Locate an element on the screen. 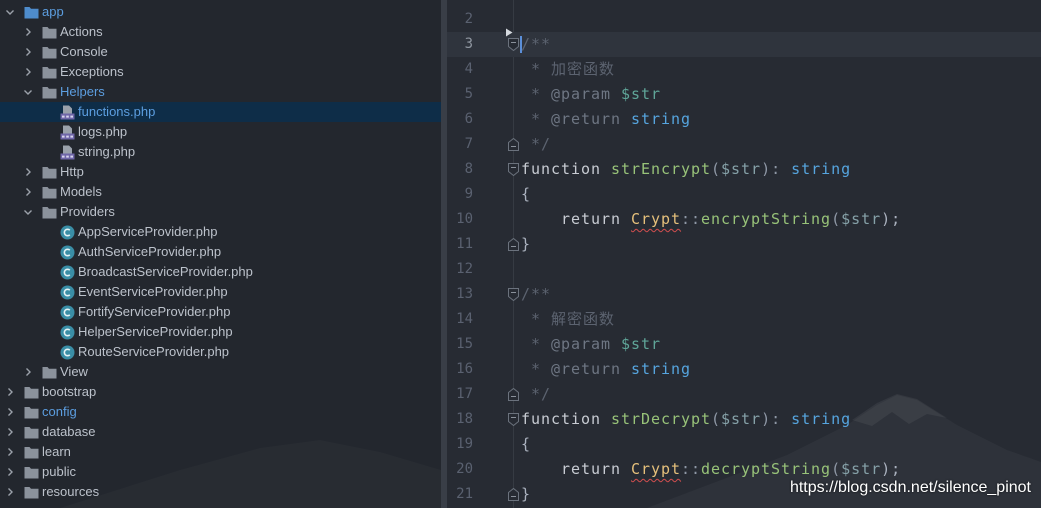  tree-item-label: RouteServiceProvider.php is located at coordinates (154, 351).